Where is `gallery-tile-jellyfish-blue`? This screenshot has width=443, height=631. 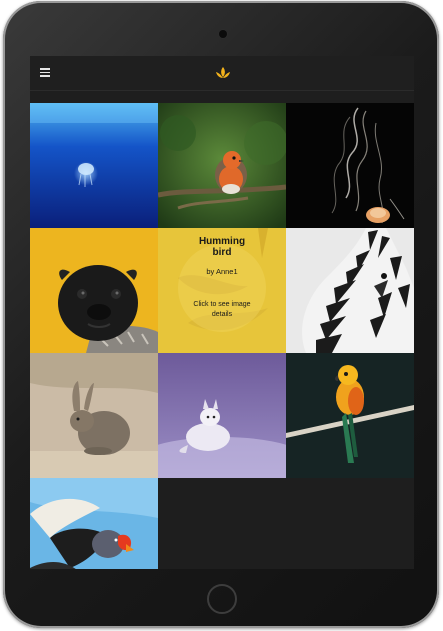 gallery-tile-jellyfish-blue is located at coordinates (94, 165).